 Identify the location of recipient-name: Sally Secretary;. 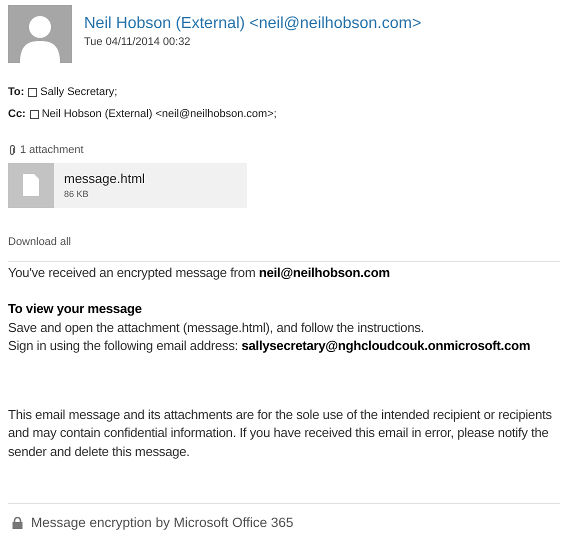
(79, 92).